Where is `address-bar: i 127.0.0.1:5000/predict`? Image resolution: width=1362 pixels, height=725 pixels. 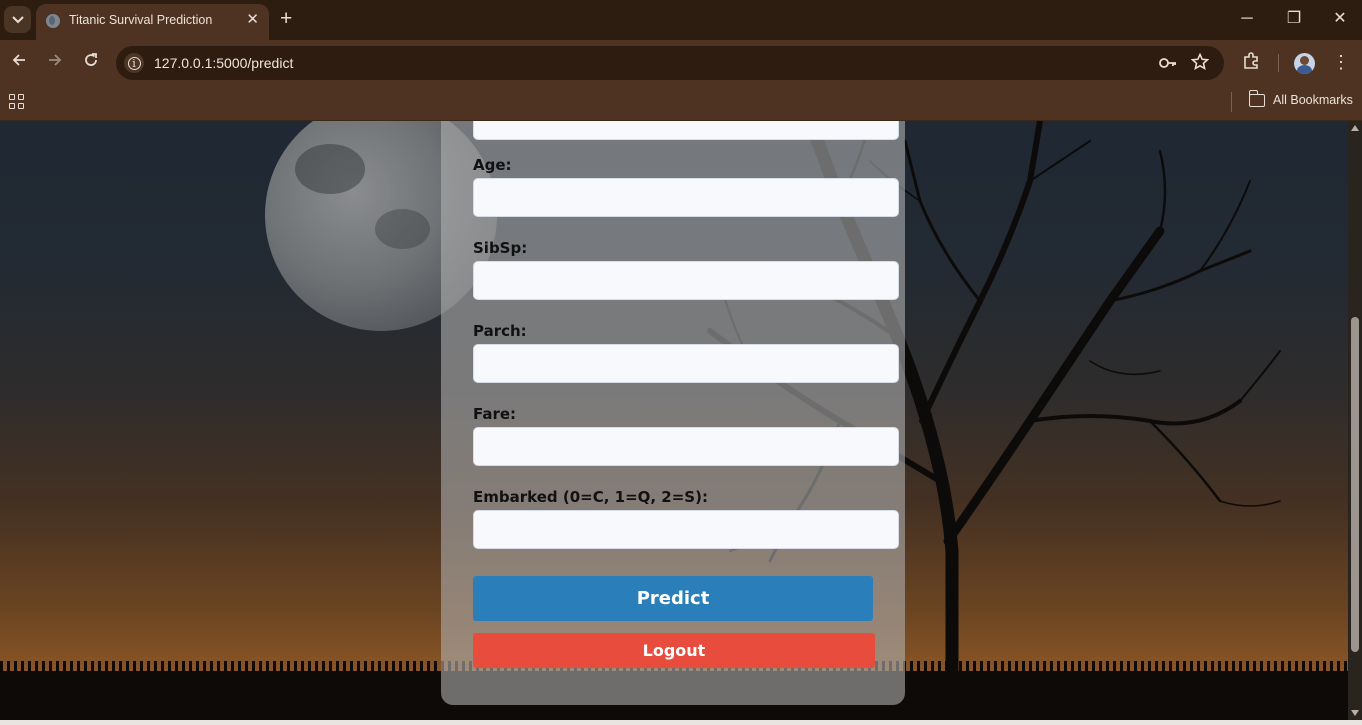 address-bar: i 127.0.0.1:5000/predict is located at coordinates (670, 63).